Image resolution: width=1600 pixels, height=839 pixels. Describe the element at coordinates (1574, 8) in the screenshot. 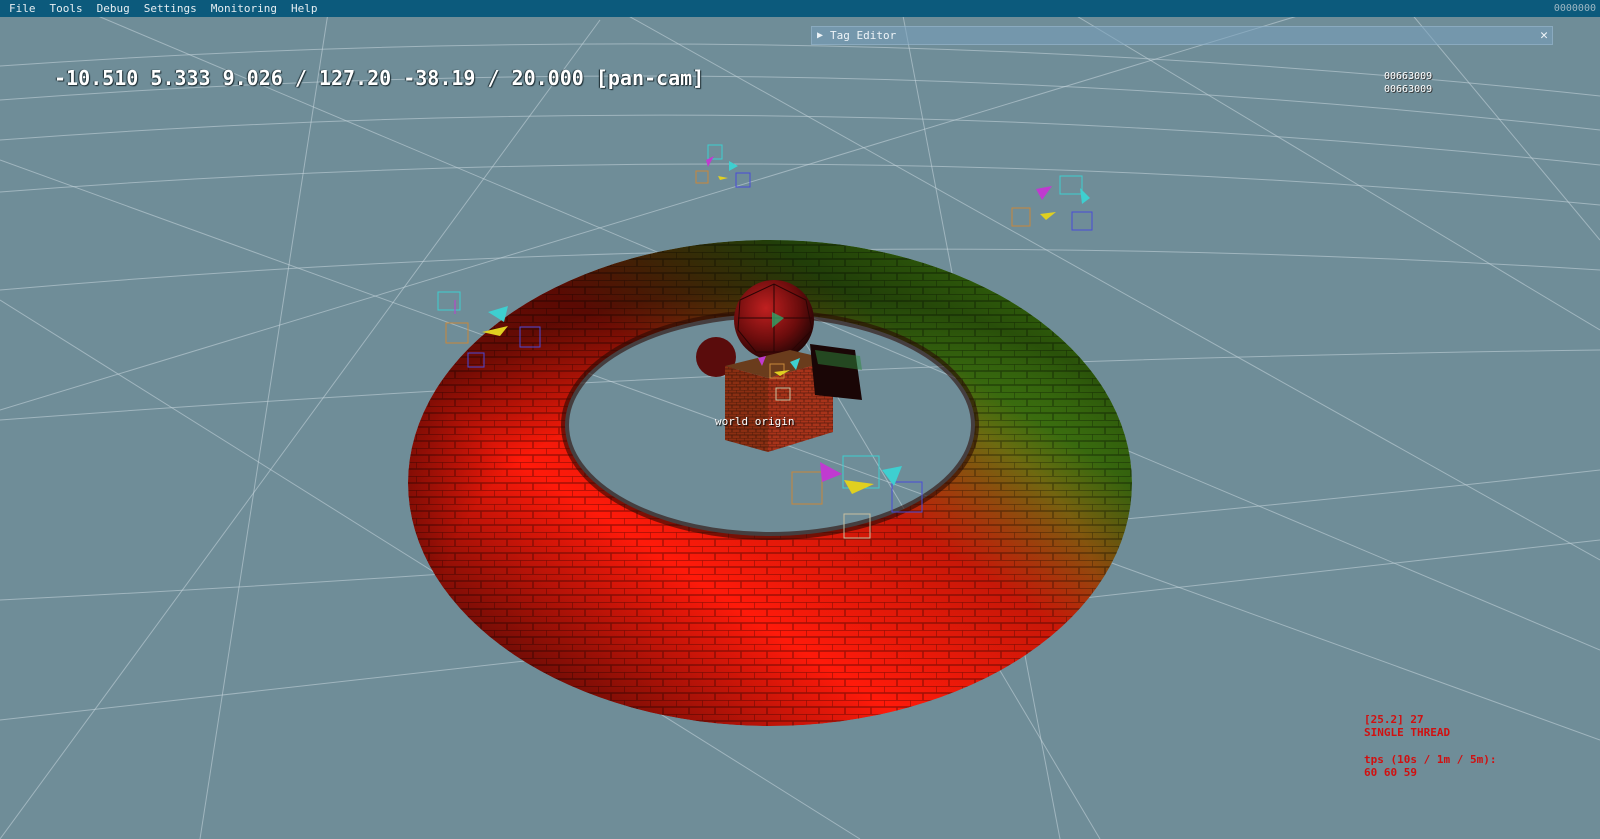

I see `menu-counter: 0000000` at that location.